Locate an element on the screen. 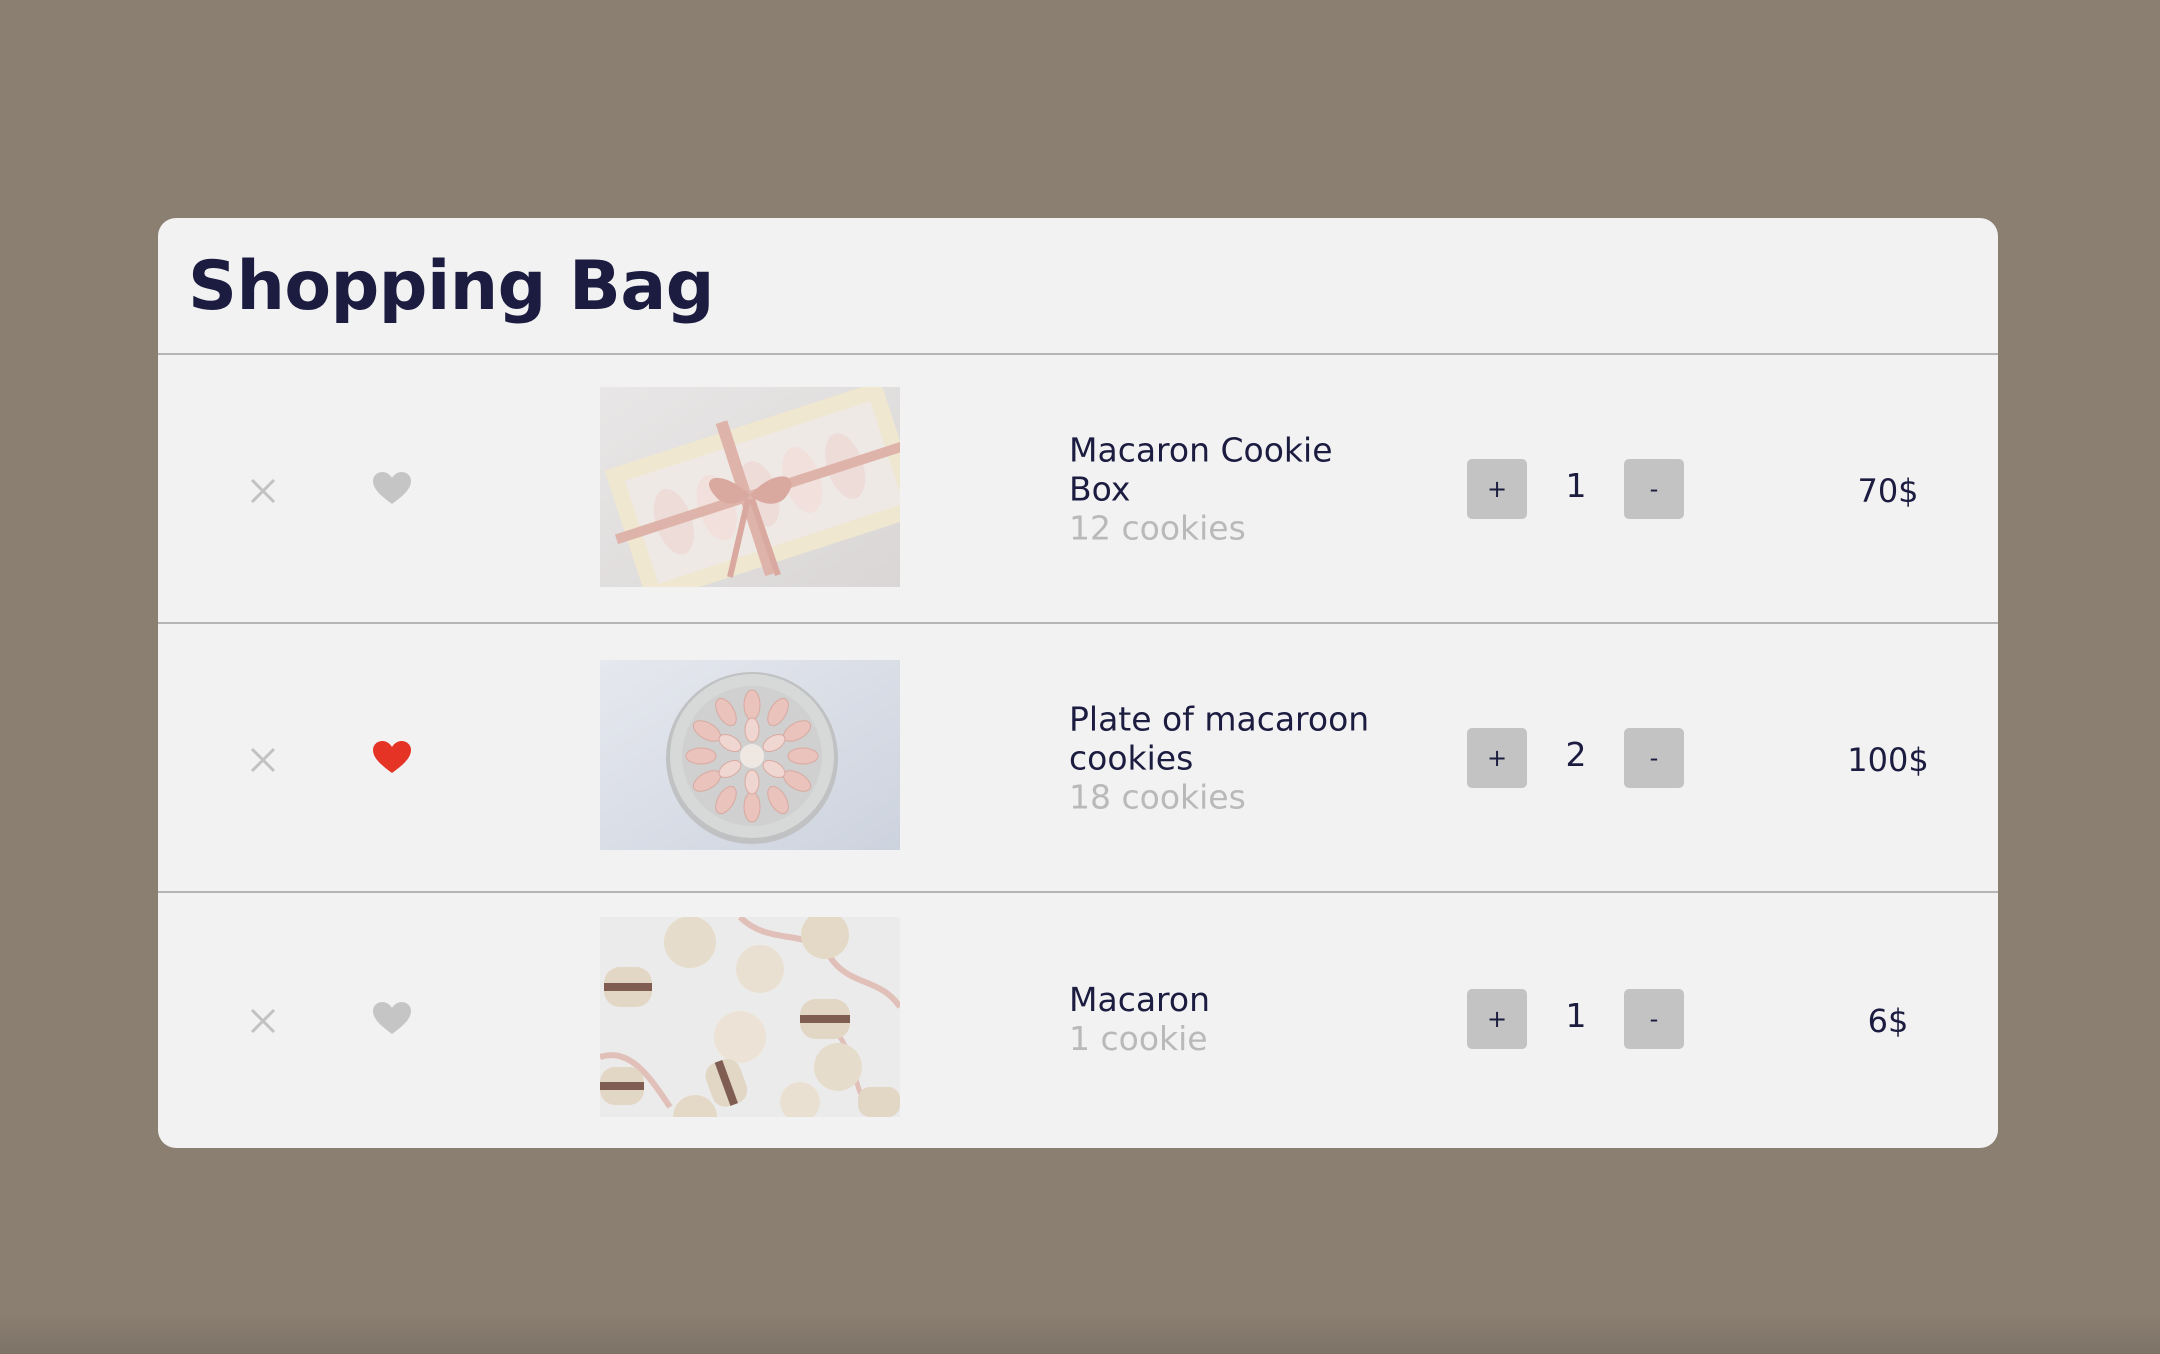  page-title: Shopping Bag is located at coordinates (451, 286).